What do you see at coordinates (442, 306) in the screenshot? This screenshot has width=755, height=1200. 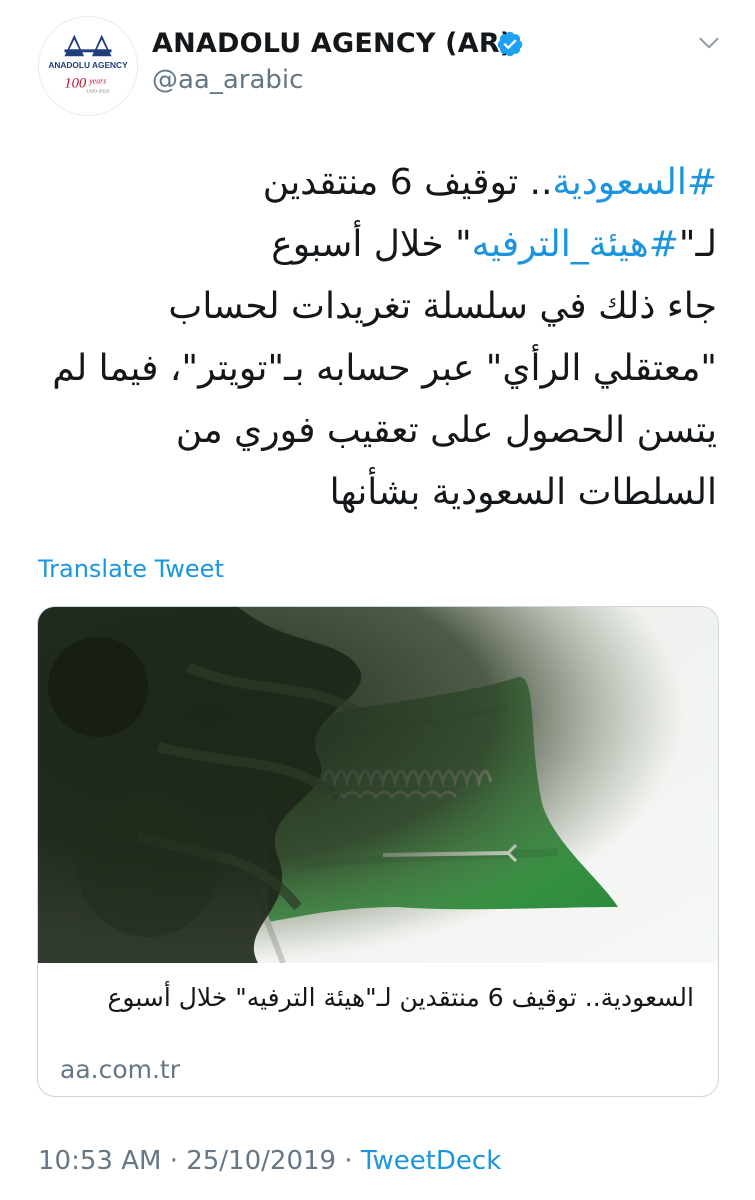 I see `tweet-line-3: جاء ذلك في سلسلة تغريدات لحساب` at bounding box center [442, 306].